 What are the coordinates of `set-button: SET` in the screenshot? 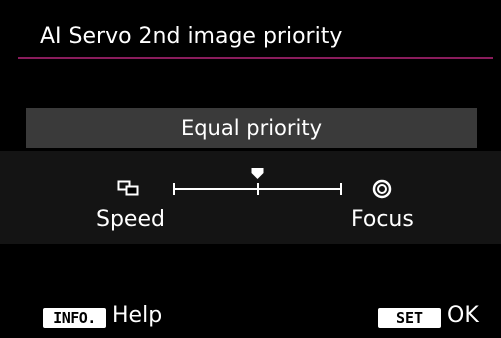 It's located at (409, 318).